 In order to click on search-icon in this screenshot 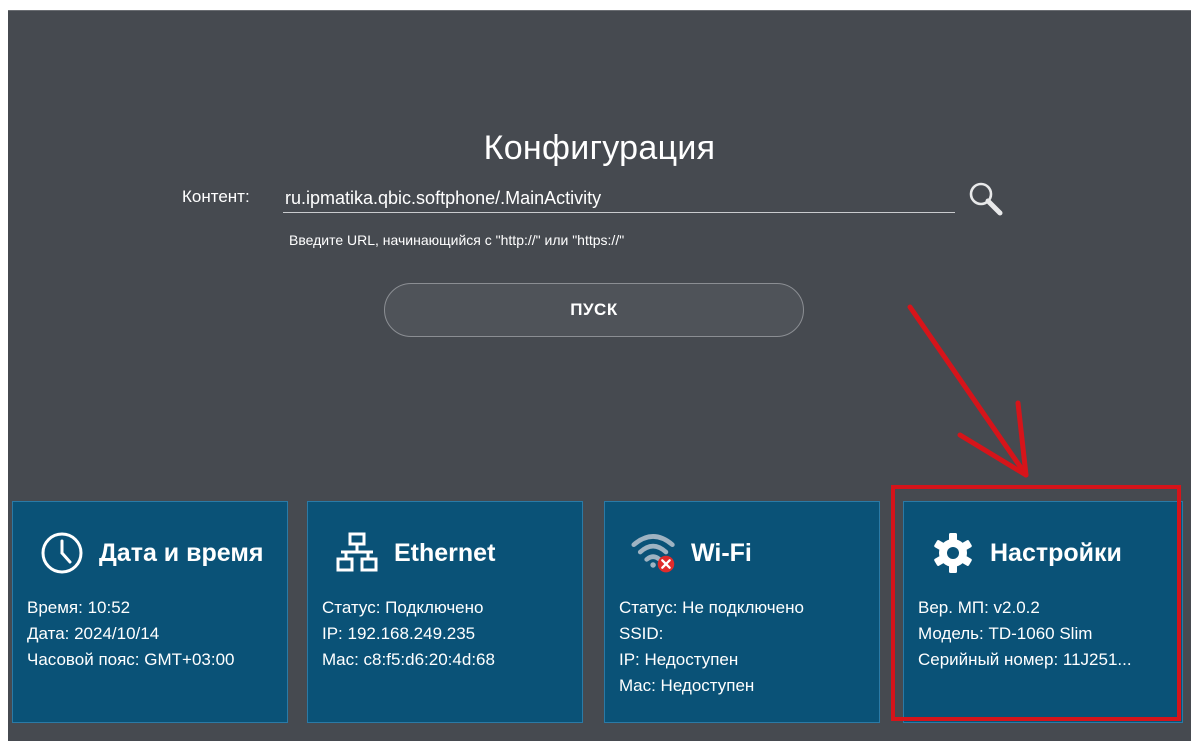, I will do `click(986, 199)`.